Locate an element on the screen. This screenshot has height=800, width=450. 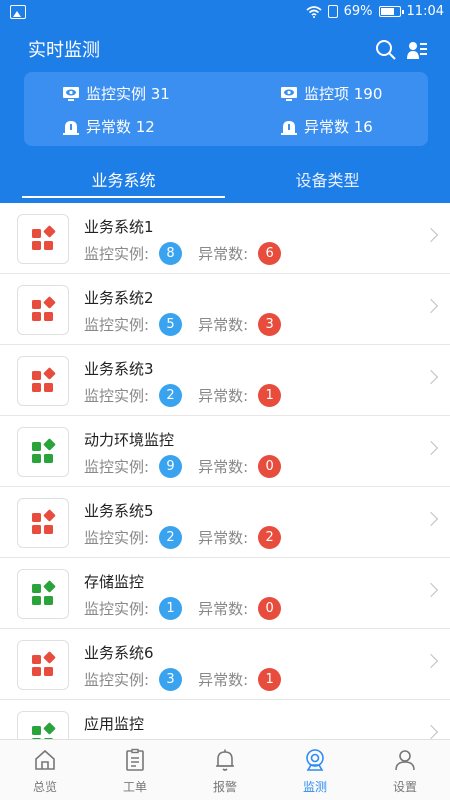
system-name: 动力环境监控 is located at coordinates (129, 440).